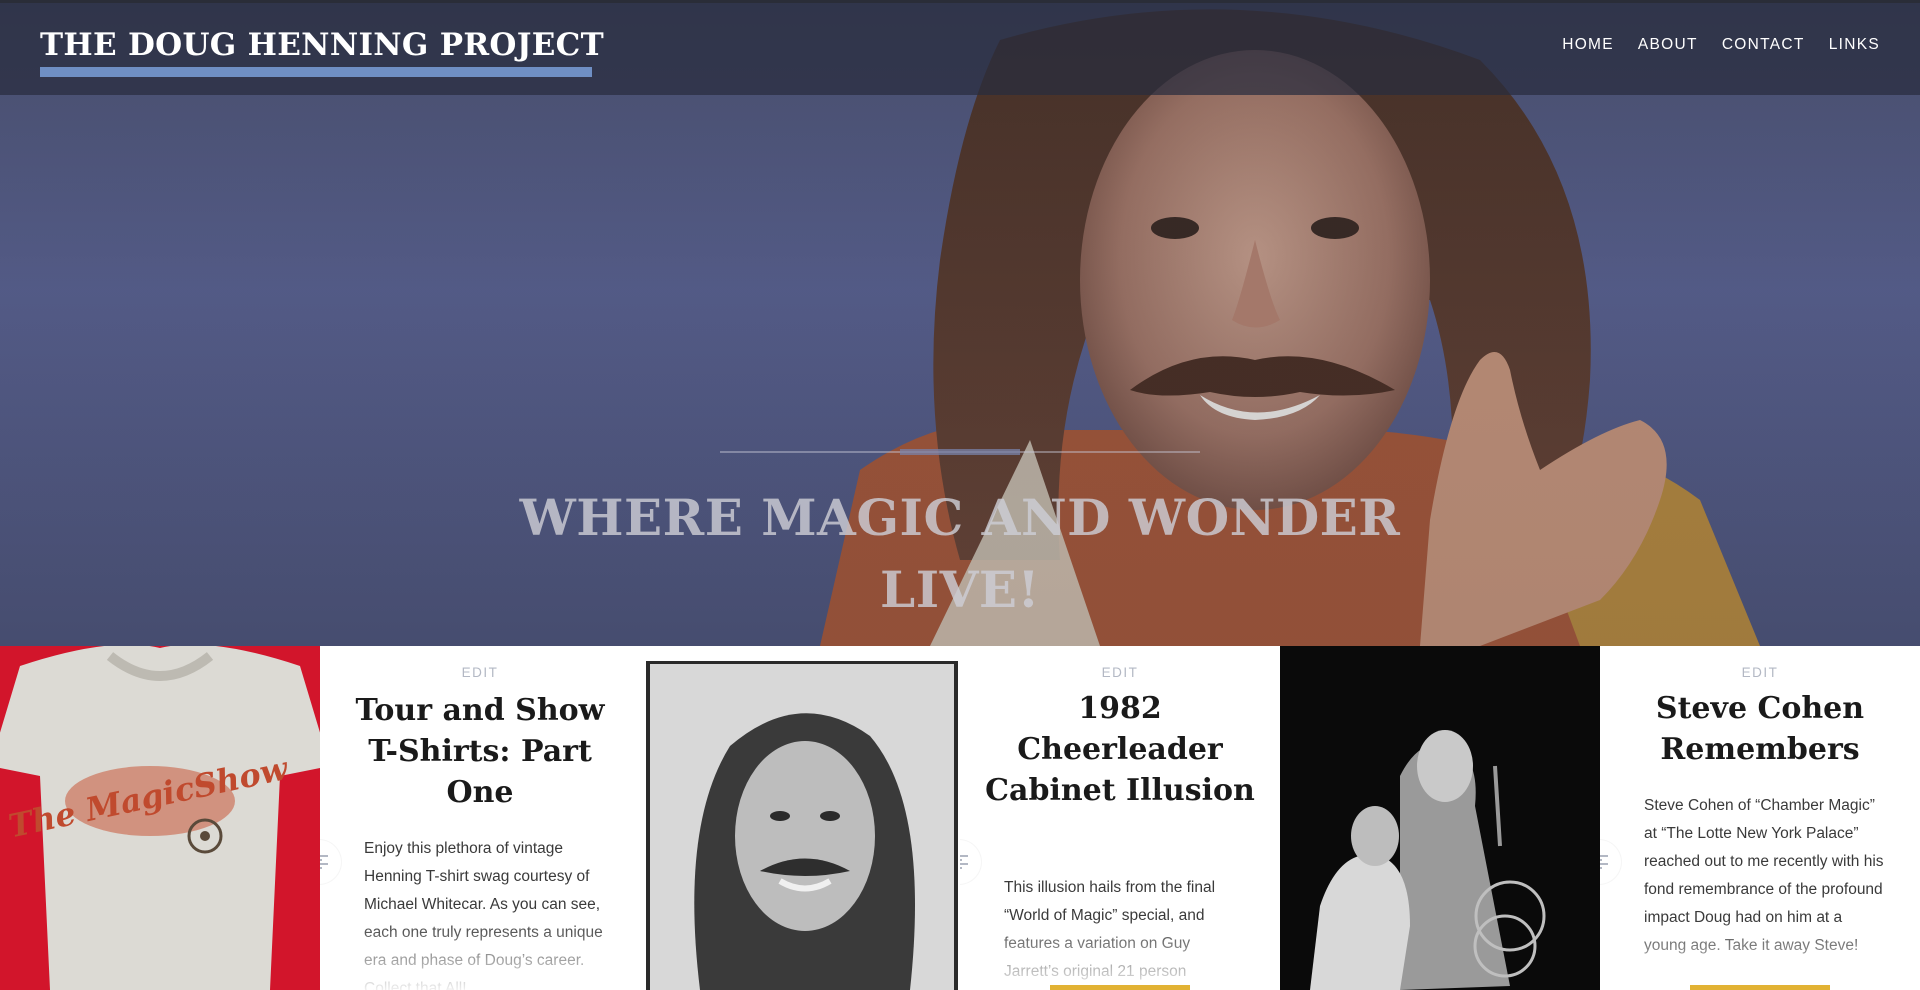 This screenshot has width=1920, height=990. Describe the element at coordinates (316, 72) in the screenshot. I see `site-title-underline` at that location.